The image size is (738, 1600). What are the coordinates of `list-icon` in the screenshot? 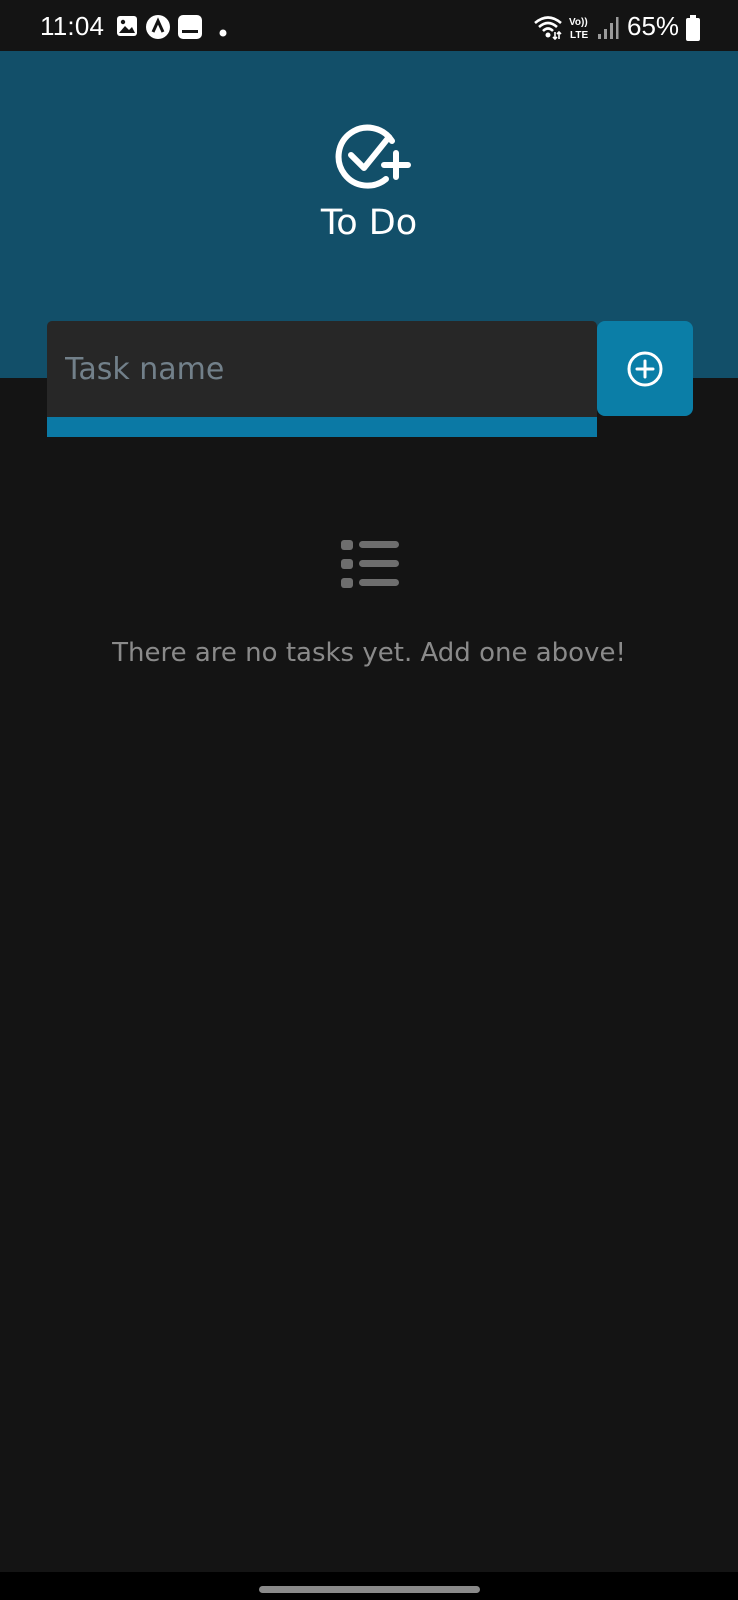 It's located at (370, 564).